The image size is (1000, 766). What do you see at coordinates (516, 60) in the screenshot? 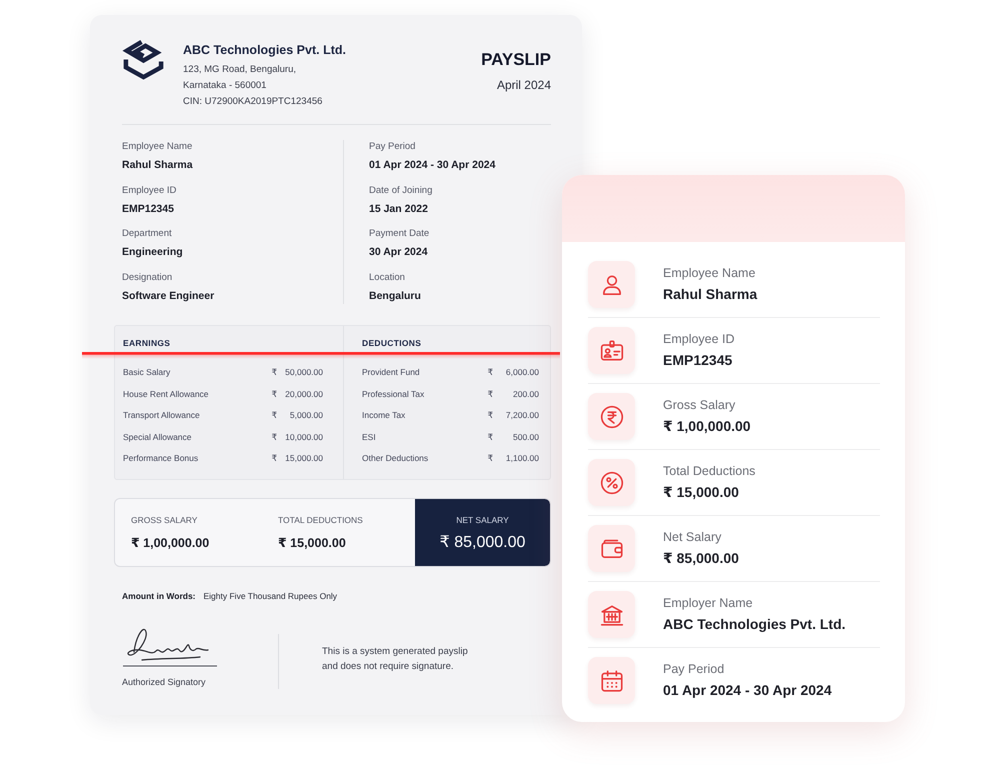
I see `payslip-title: PAYSLIP` at bounding box center [516, 60].